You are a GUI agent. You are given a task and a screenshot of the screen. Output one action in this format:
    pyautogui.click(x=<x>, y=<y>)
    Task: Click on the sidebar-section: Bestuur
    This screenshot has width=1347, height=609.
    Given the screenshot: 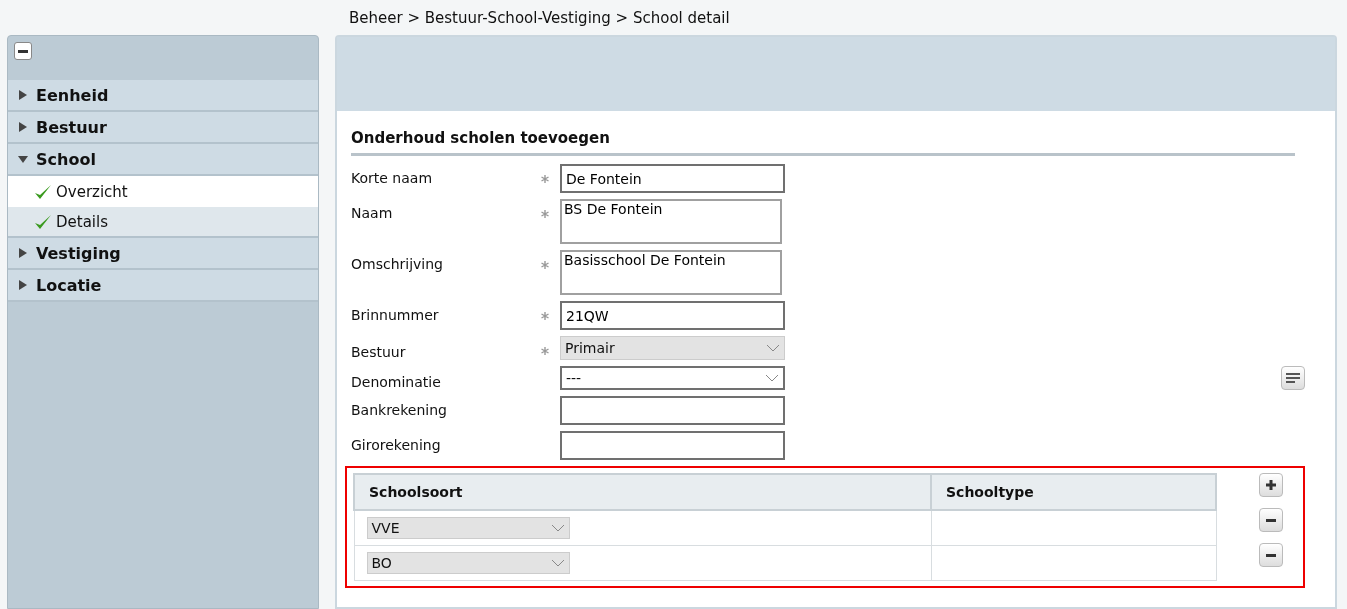 What is the action you would take?
    pyautogui.click(x=163, y=128)
    